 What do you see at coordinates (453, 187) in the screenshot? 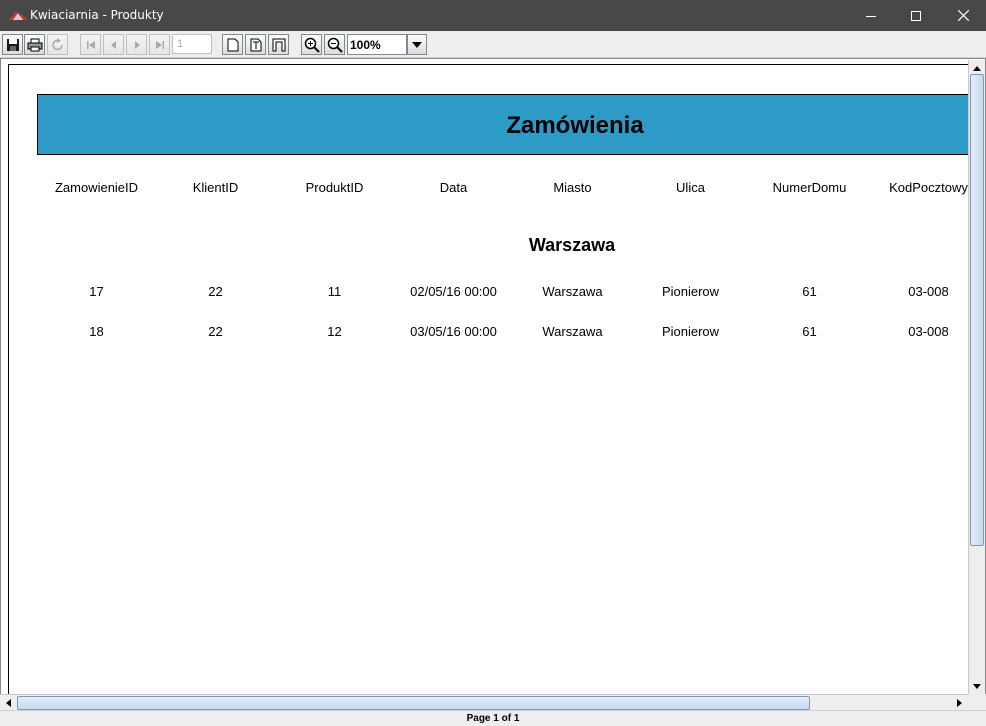
I see `column-header: Data` at bounding box center [453, 187].